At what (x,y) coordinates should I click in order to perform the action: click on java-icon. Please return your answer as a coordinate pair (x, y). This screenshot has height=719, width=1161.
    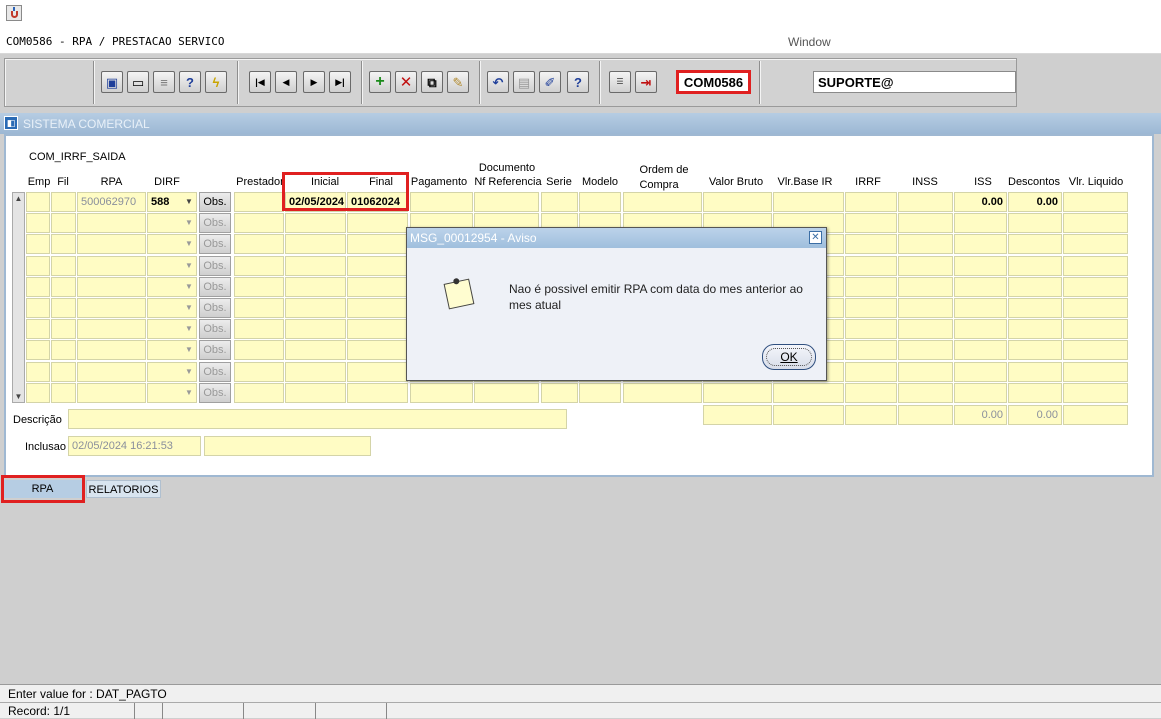
    Looking at the image, I should click on (14, 13).